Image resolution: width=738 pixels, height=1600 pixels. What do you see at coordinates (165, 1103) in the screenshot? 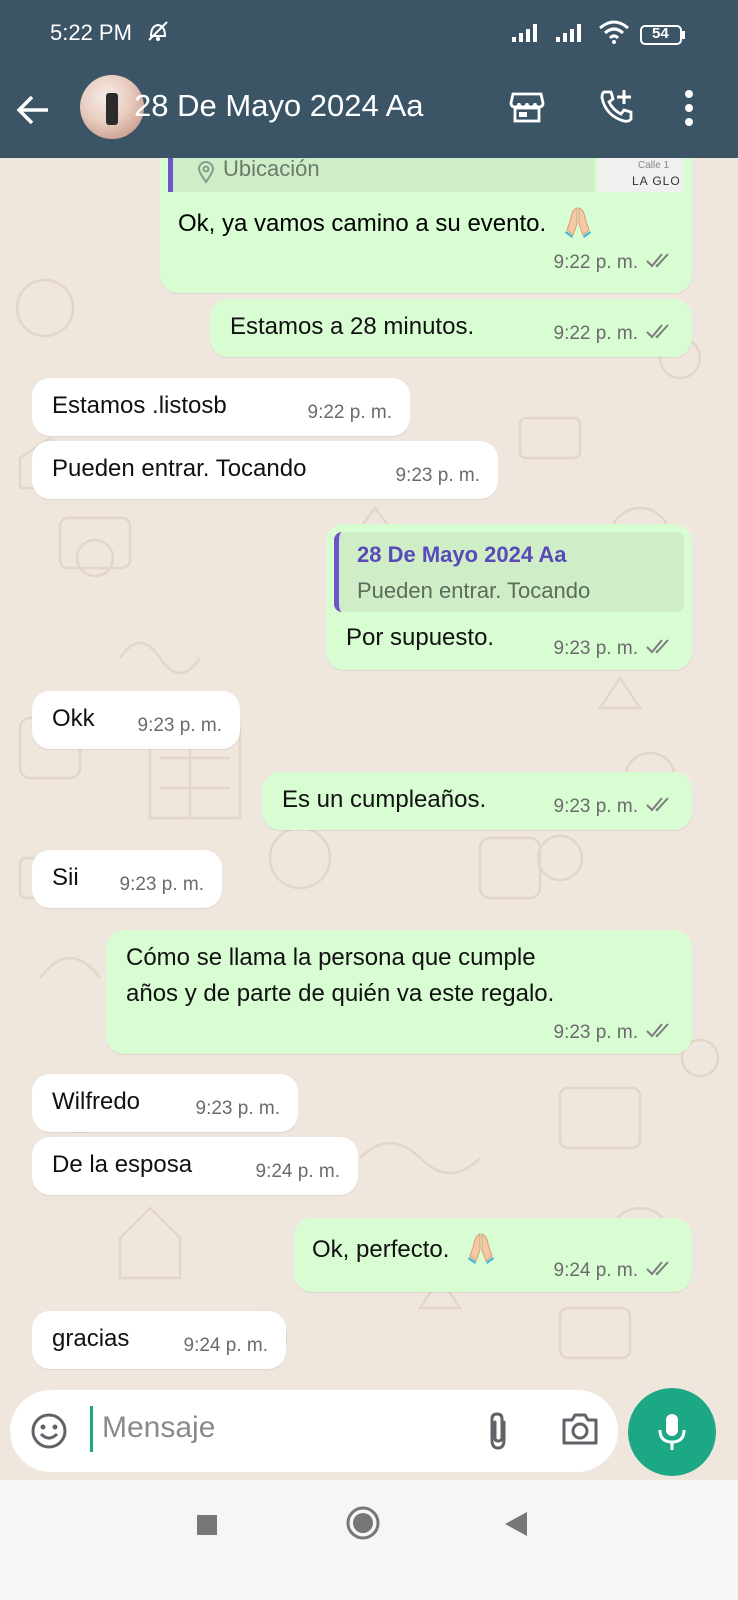
I see `message-bubble: Wilfredo 9:23 p. m.` at bounding box center [165, 1103].